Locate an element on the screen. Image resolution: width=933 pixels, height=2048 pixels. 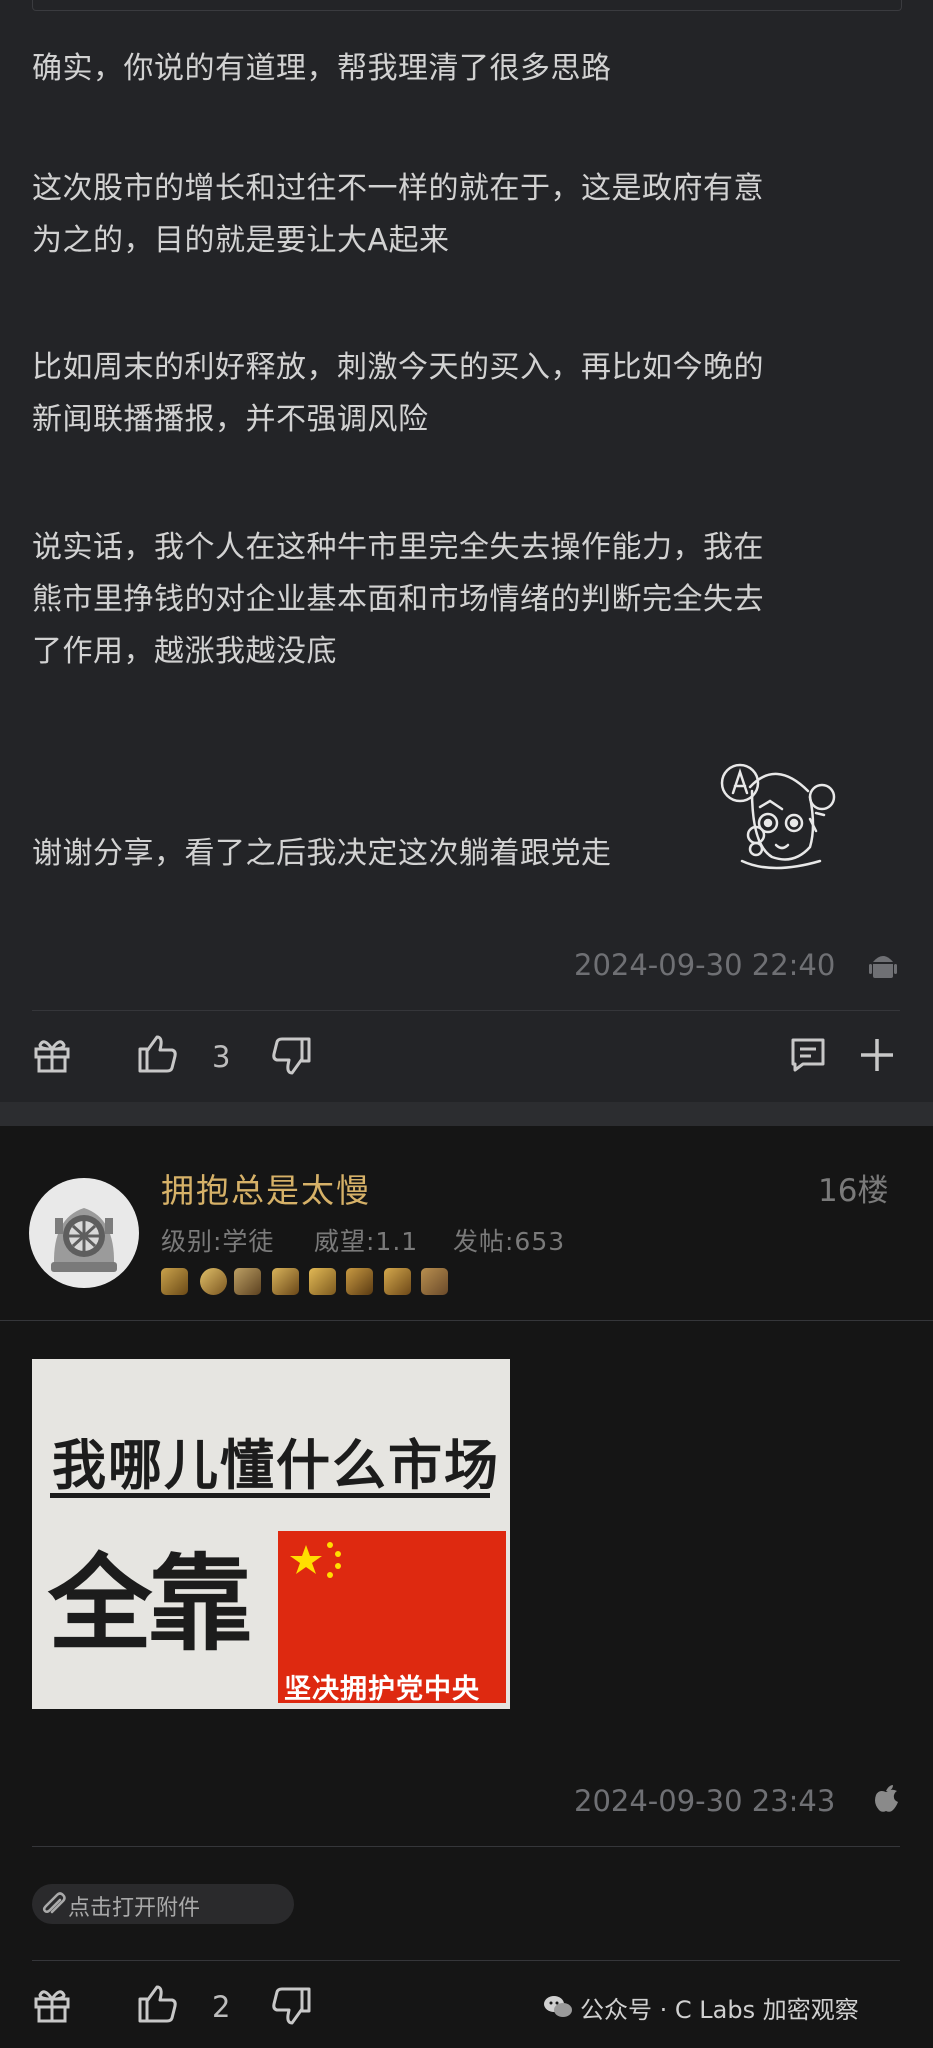
comment-icon is located at coordinates (808, 1055).